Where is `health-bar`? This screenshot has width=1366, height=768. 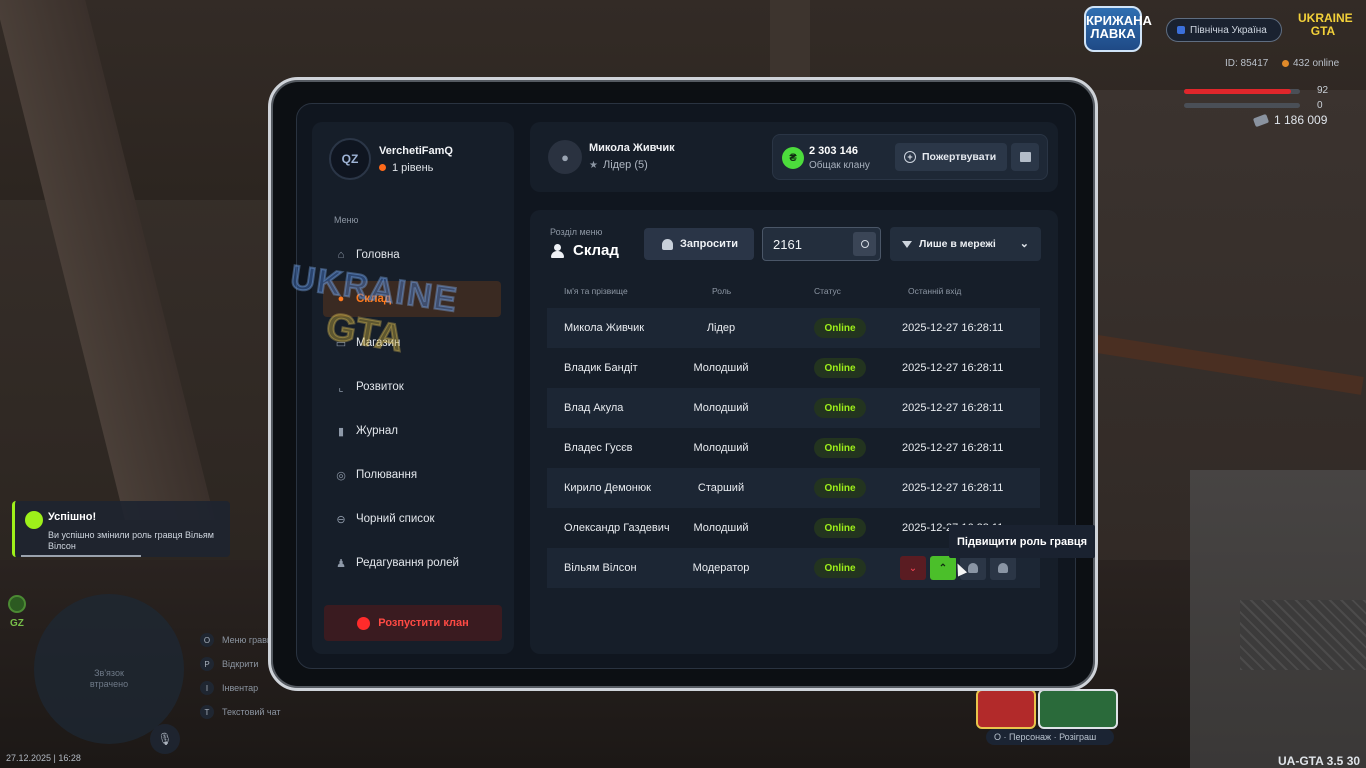
health-bar is located at coordinates (1242, 91).